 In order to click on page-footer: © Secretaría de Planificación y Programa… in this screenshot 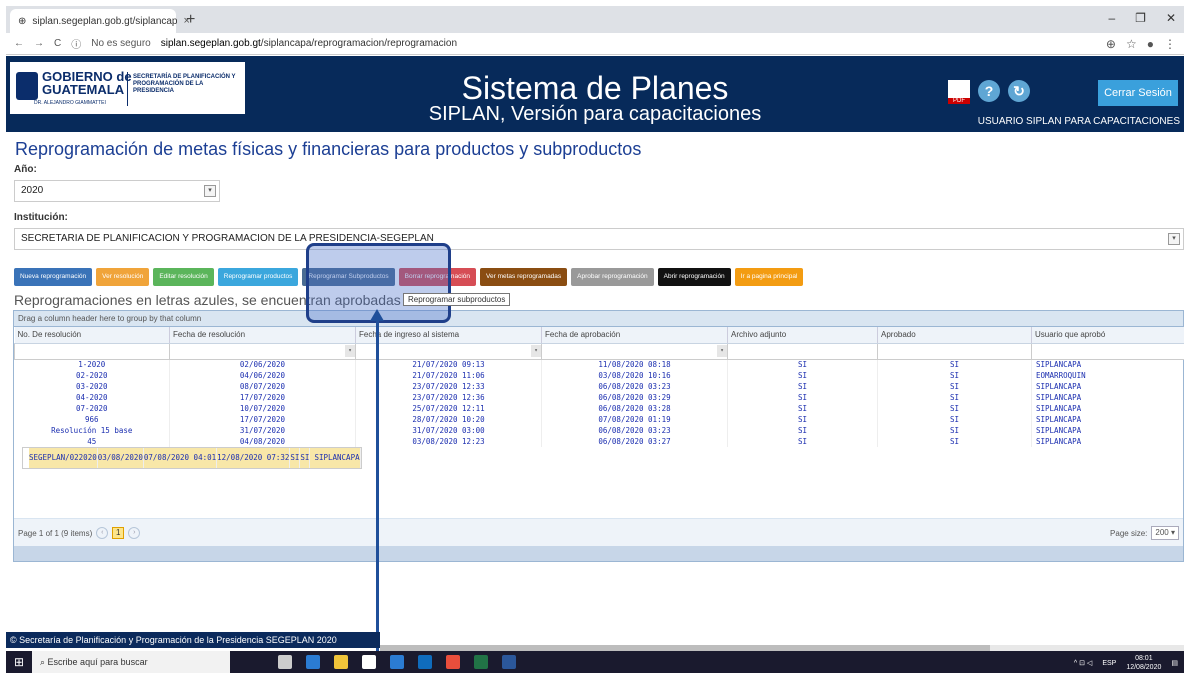, I will do `click(193, 640)`.